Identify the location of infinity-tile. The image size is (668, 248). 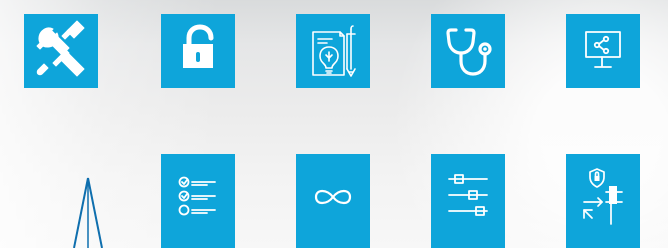
(333, 201).